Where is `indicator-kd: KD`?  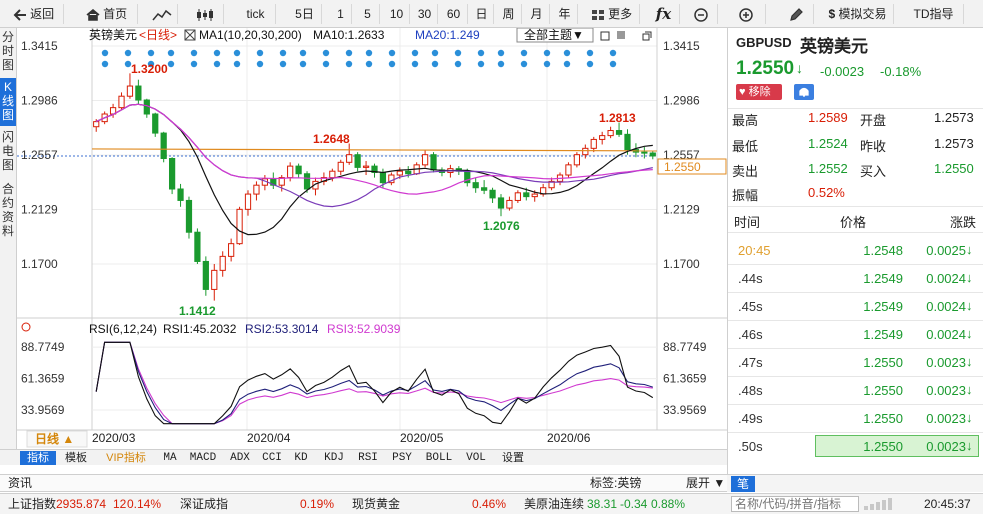
indicator-kd: KD is located at coordinates (301, 458).